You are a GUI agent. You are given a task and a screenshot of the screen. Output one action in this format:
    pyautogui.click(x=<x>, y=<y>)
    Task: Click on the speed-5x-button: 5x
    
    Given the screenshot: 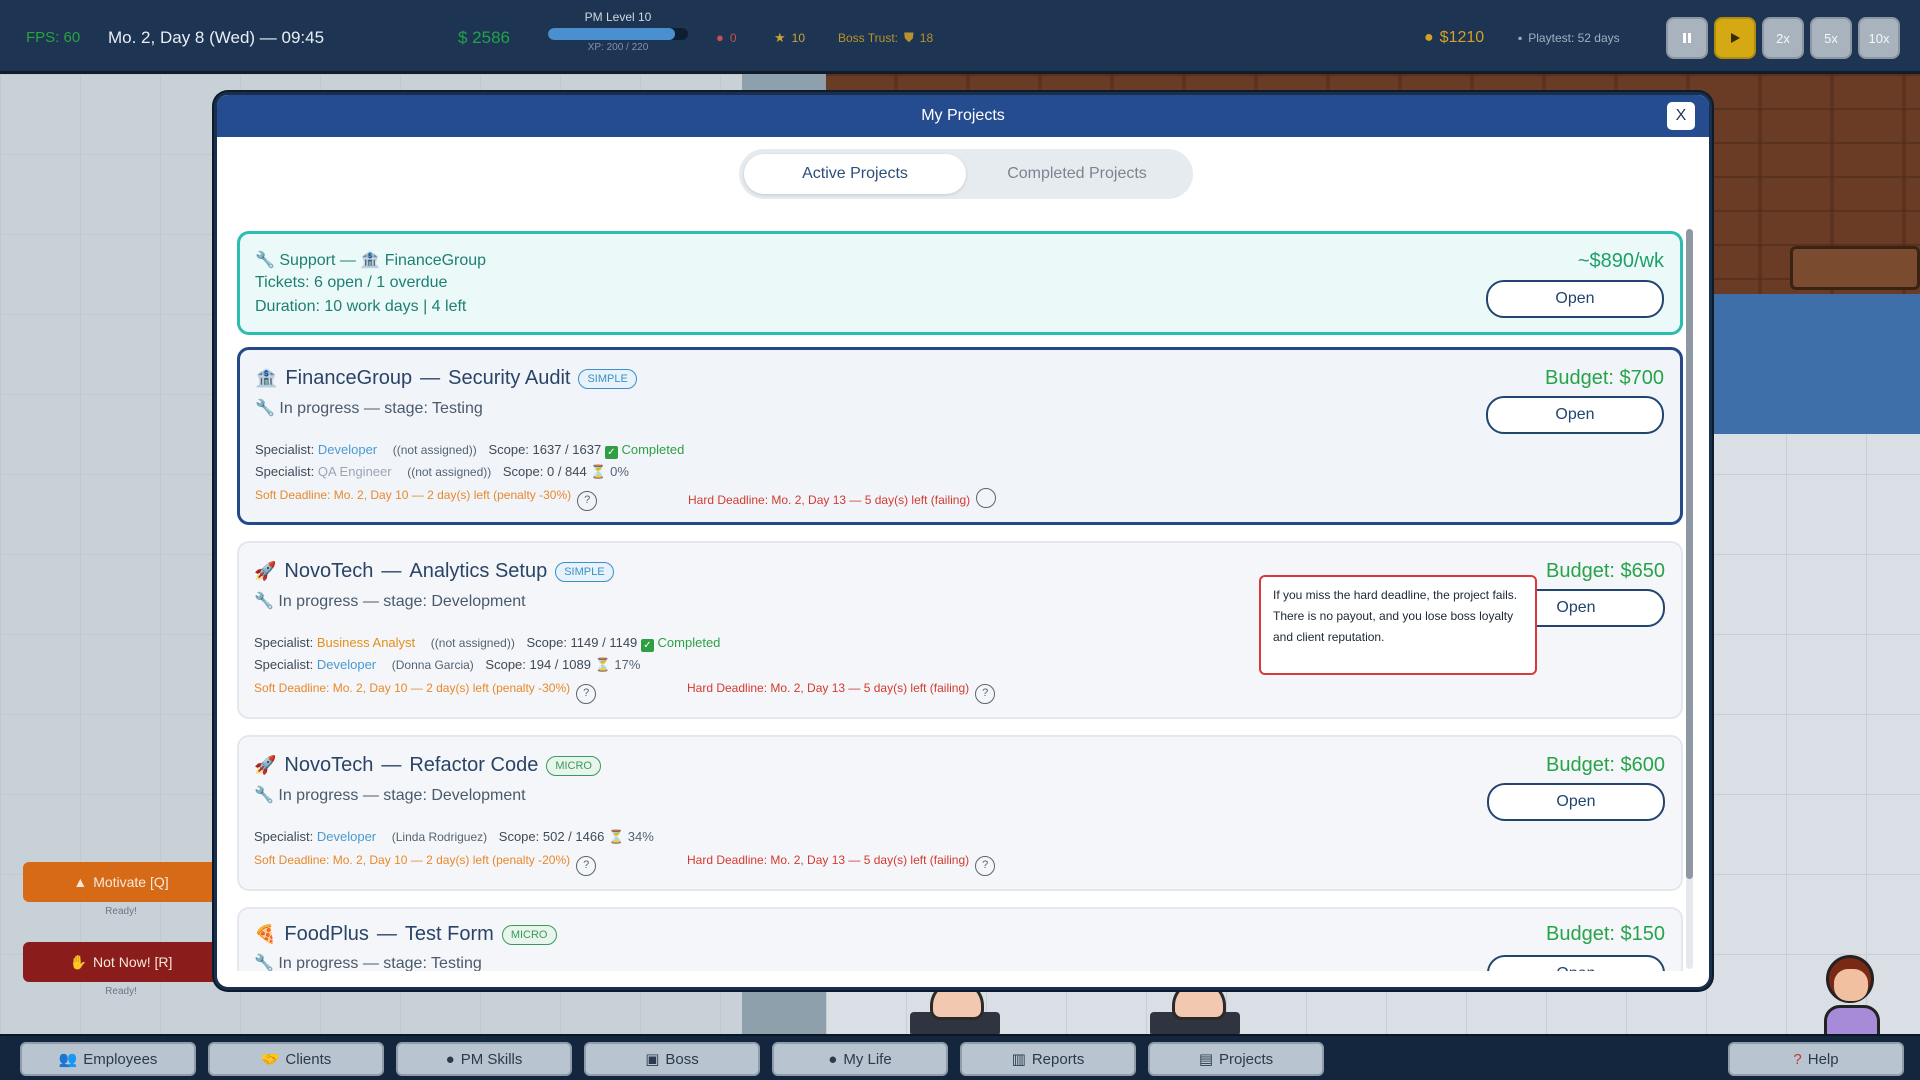 What is the action you would take?
    pyautogui.click(x=1831, y=38)
    